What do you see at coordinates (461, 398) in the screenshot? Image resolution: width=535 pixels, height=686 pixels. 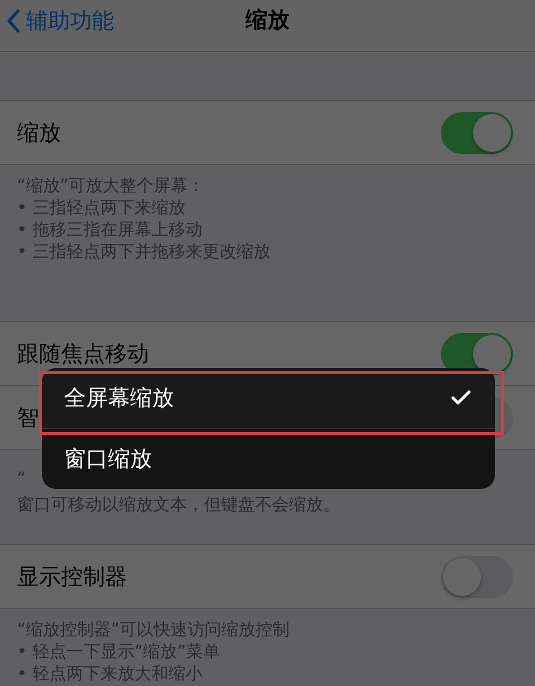 I see `checkmark-icon` at bounding box center [461, 398].